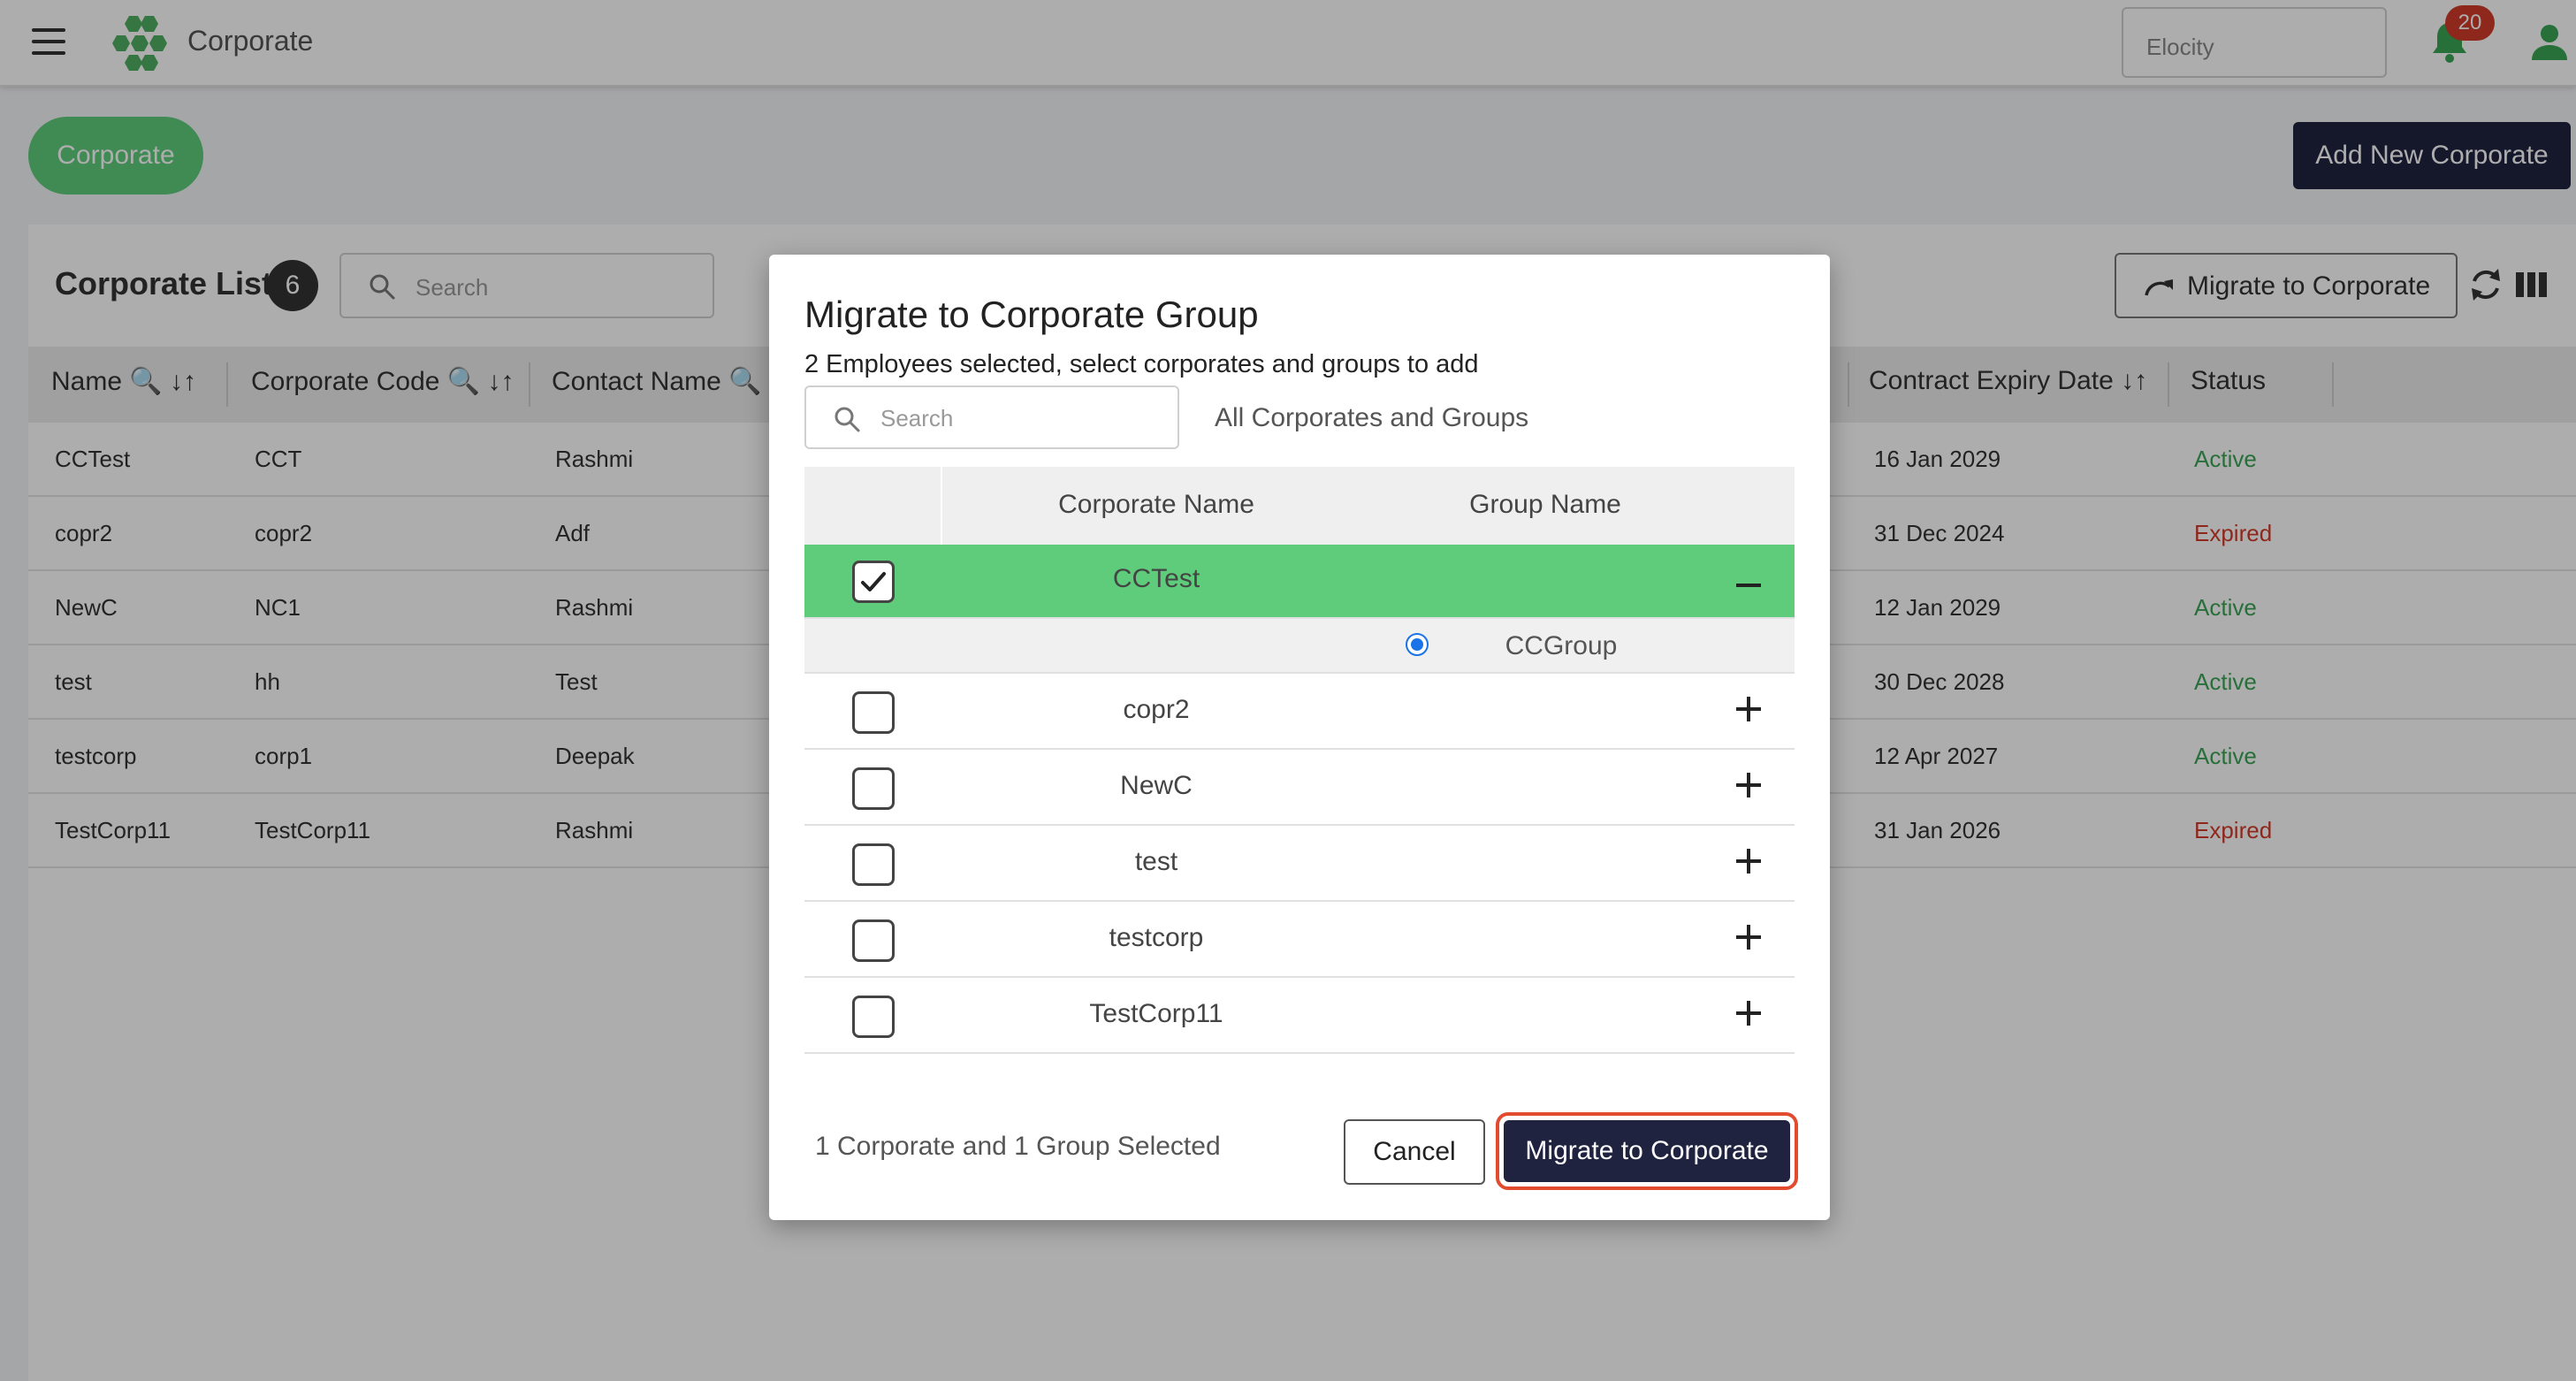 This screenshot has height=1381, width=2576. Describe the element at coordinates (1417, 644) in the screenshot. I see `group-radio` at that location.